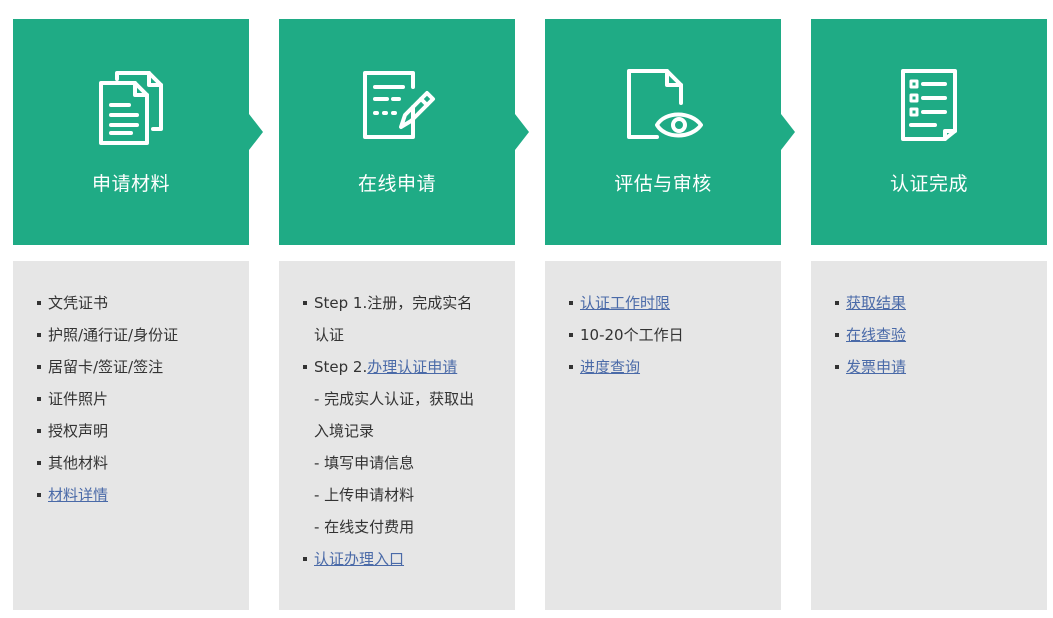 Image resolution: width=1053 pixels, height=618 pixels. What do you see at coordinates (329, 335) in the screenshot?
I see `list-item: 认证` at bounding box center [329, 335].